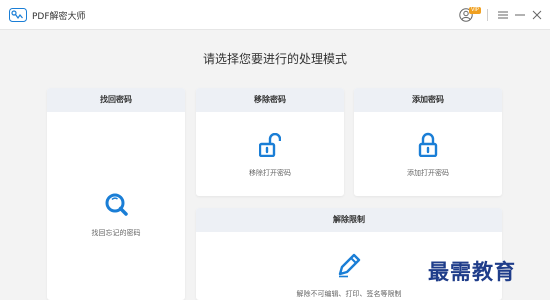 The height and width of the screenshot is (300, 550). What do you see at coordinates (275, 15) in the screenshot?
I see `title-bar: PDF解密大师 VIP` at bounding box center [275, 15].